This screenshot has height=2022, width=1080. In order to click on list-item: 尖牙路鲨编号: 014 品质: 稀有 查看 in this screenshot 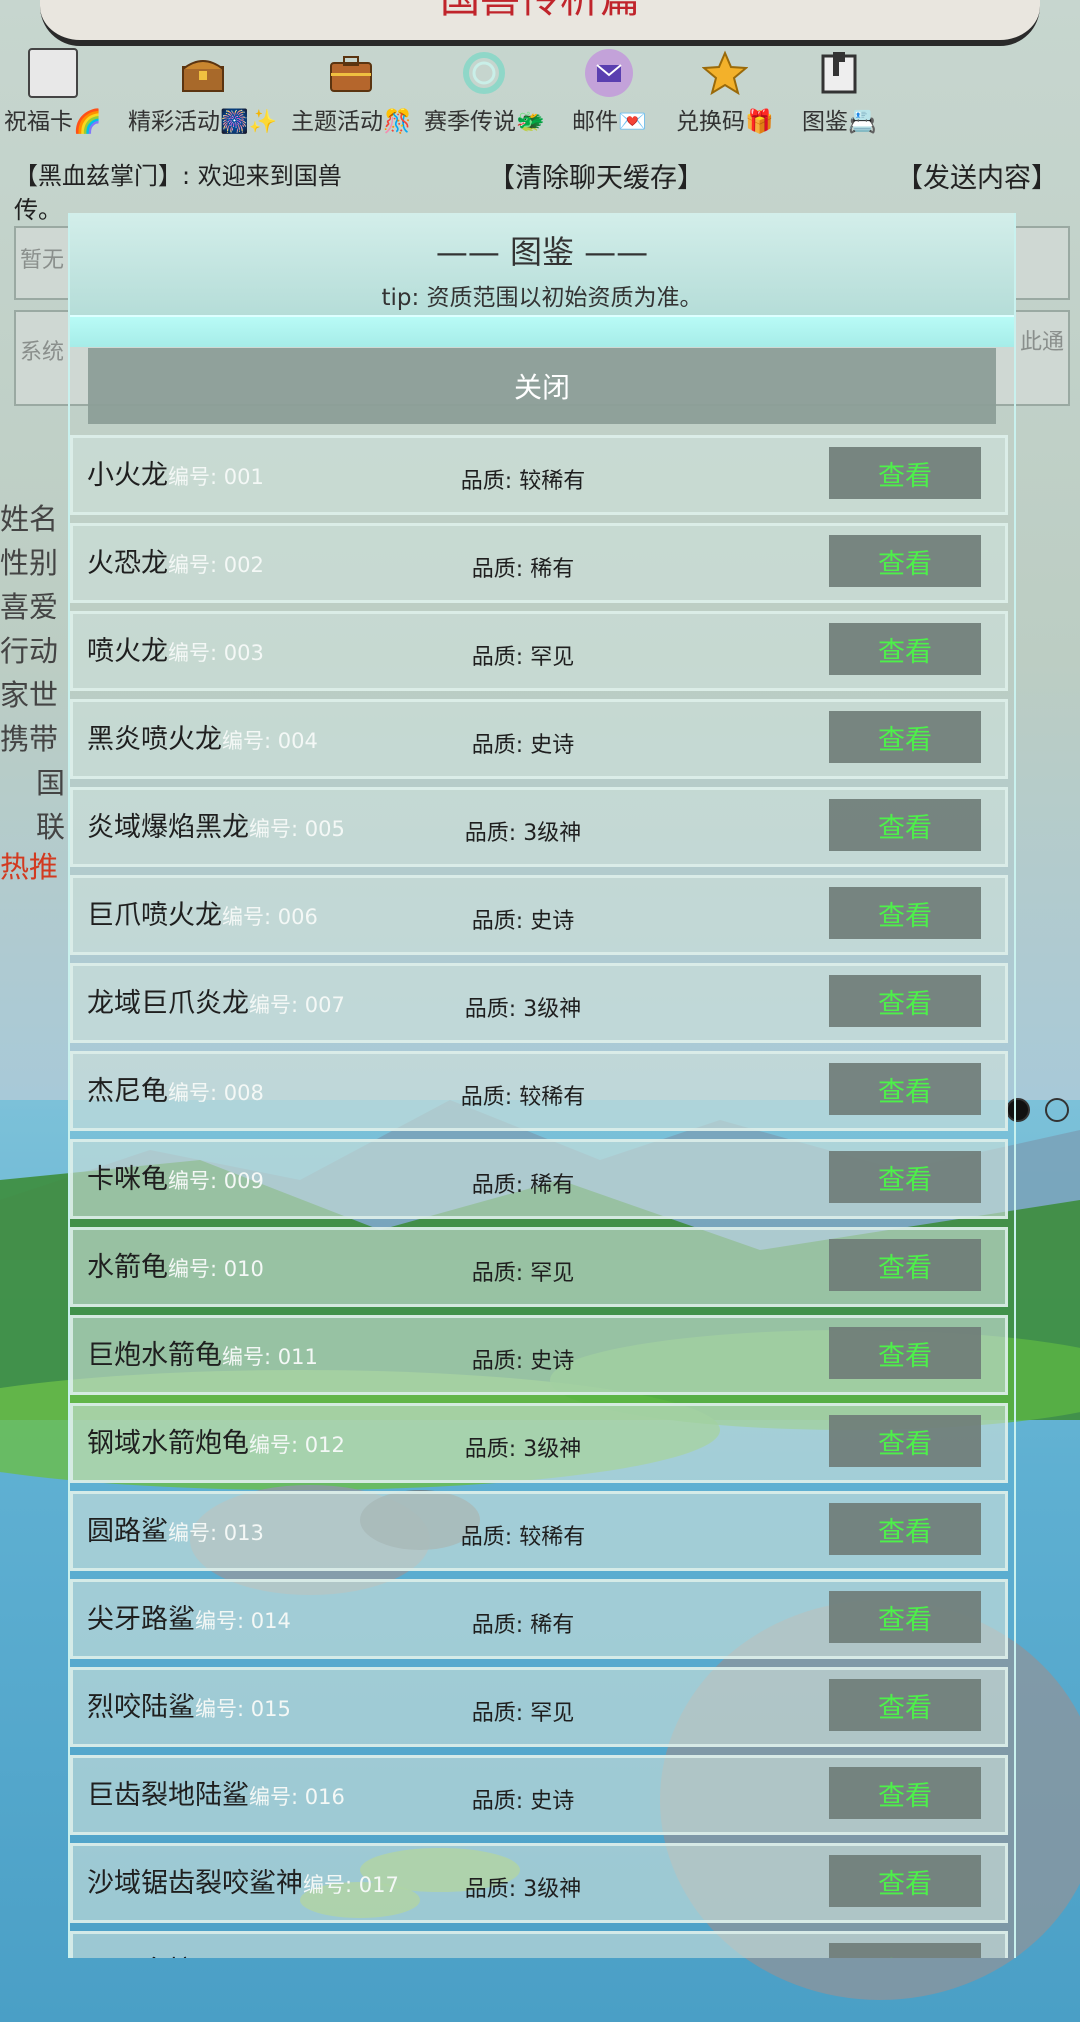, I will do `click(539, 1619)`.